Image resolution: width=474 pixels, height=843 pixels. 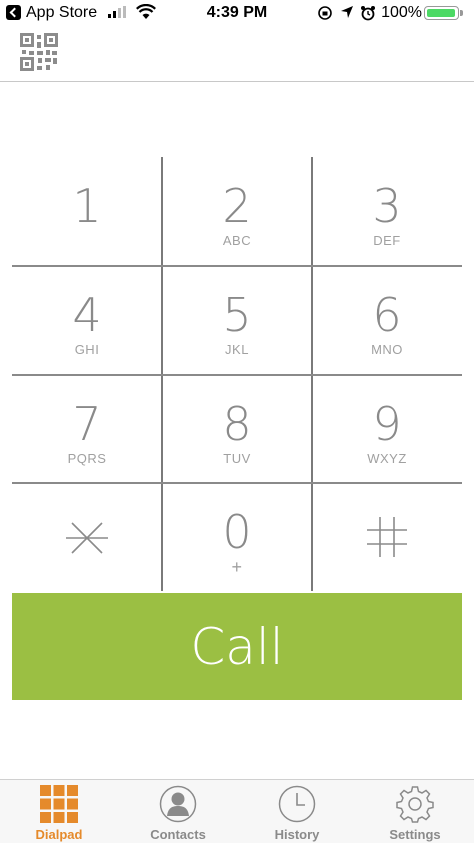 What do you see at coordinates (237, 315) in the screenshot?
I see `key-digit: 5` at bounding box center [237, 315].